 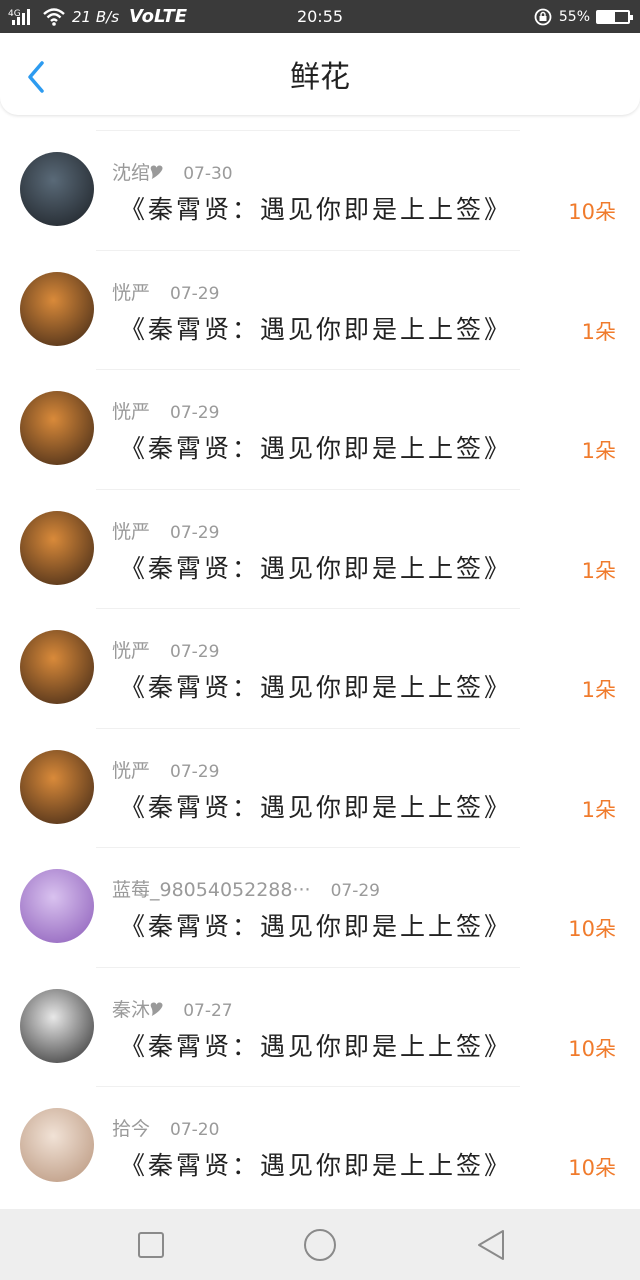 What do you see at coordinates (208, 174) in the screenshot?
I see `gift-date: 07-30` at bounding box center [208, 174].